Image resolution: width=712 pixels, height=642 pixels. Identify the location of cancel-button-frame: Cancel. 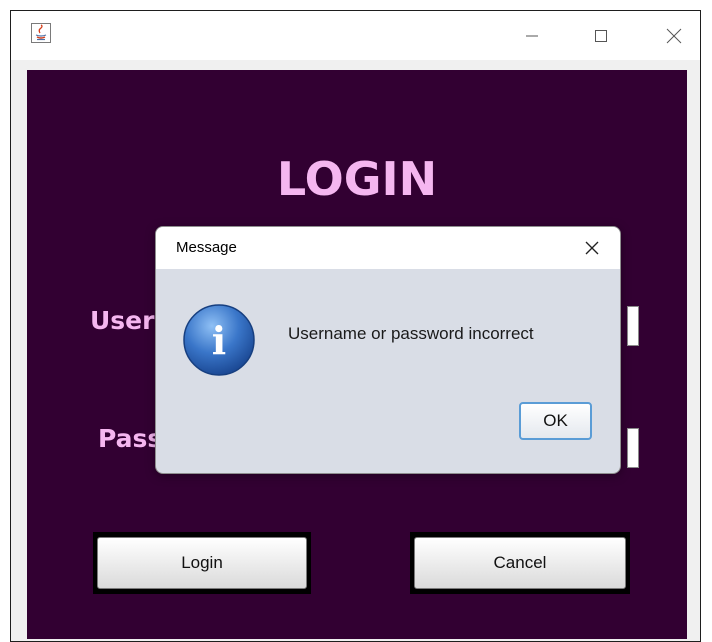
(520, 563).